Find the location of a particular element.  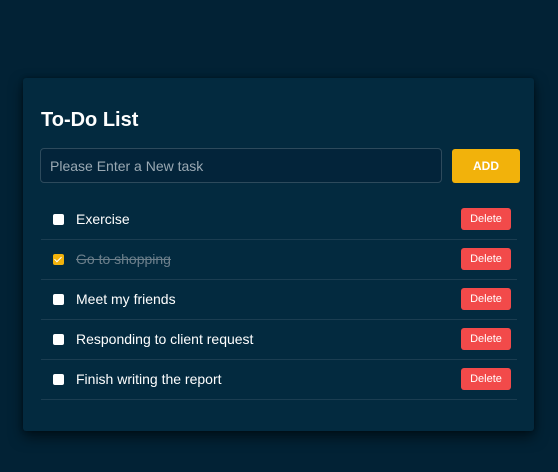

task-label: Responding to client request is located at coordinates (165, 339).